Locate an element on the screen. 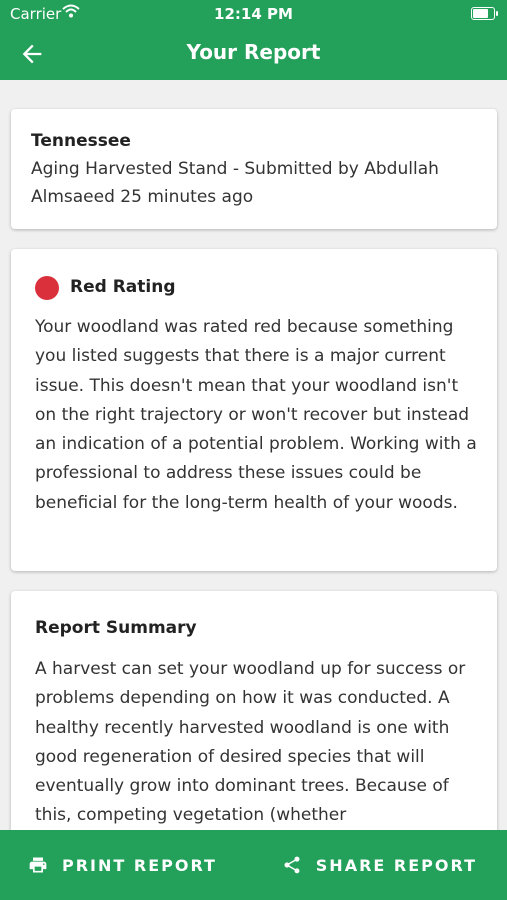  share-report-label: SHARE REPORT is located at coordinates (396, 865).